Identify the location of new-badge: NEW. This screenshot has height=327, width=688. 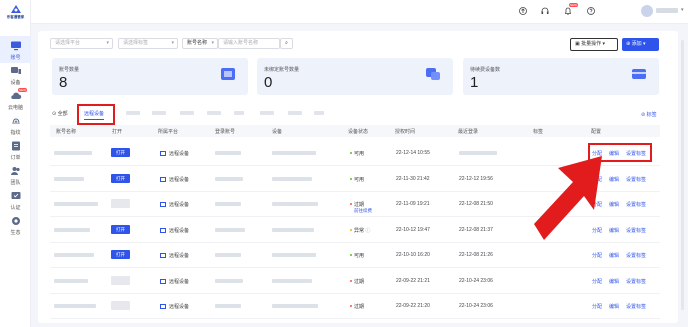
(573, 5).